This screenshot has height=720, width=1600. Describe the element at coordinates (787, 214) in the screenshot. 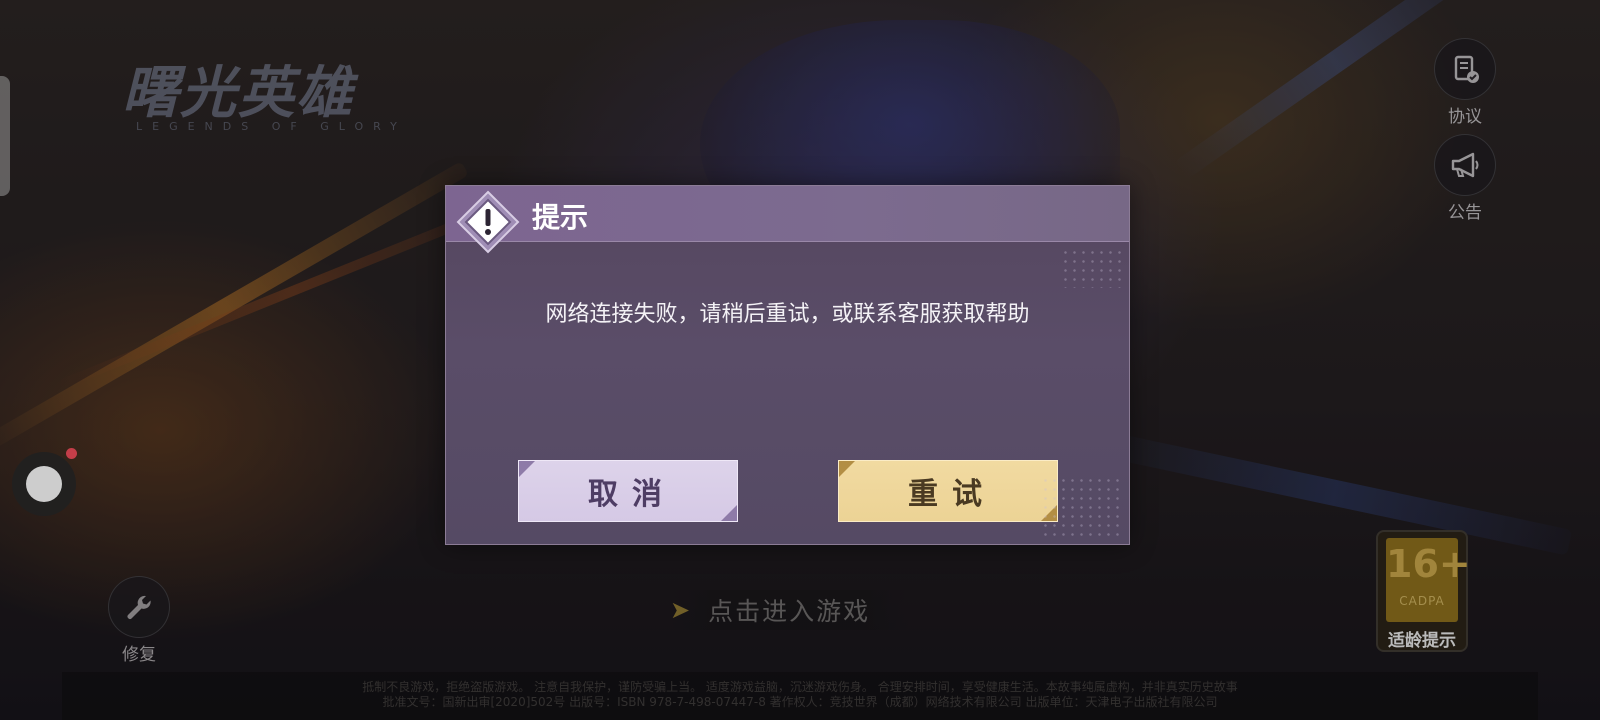

I see `dialog-header: 提示` at that location.